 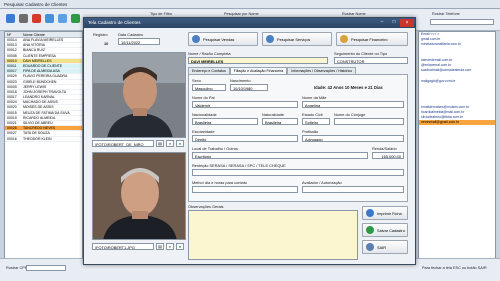 I want to click on sales-icon, so click(x=196, y=39).